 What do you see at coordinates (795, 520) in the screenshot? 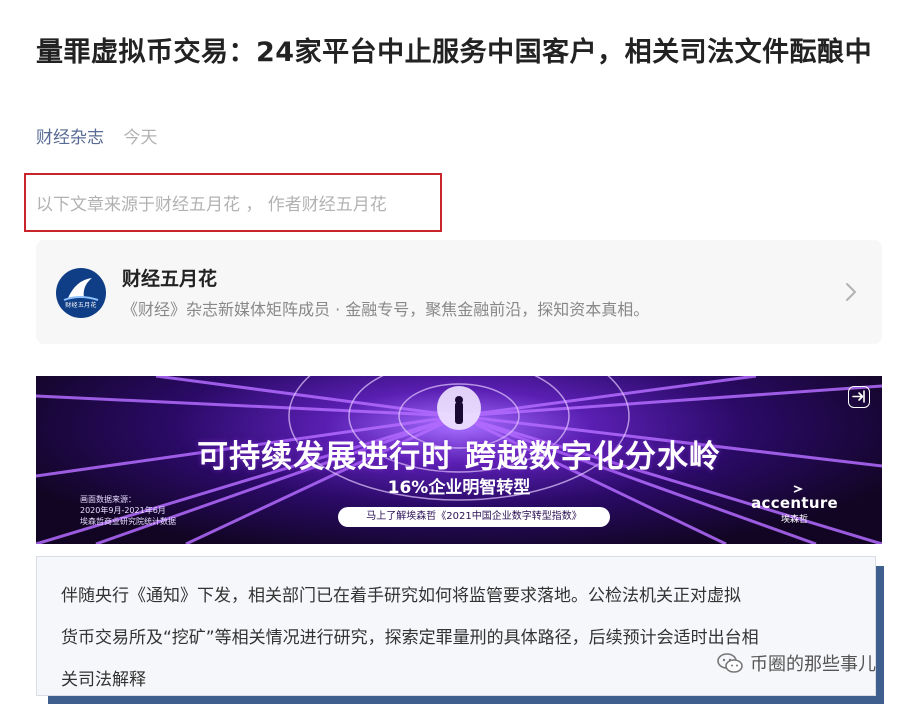
I see `brand-name-zh: 埃森哲` at bounding box center [795, 520].